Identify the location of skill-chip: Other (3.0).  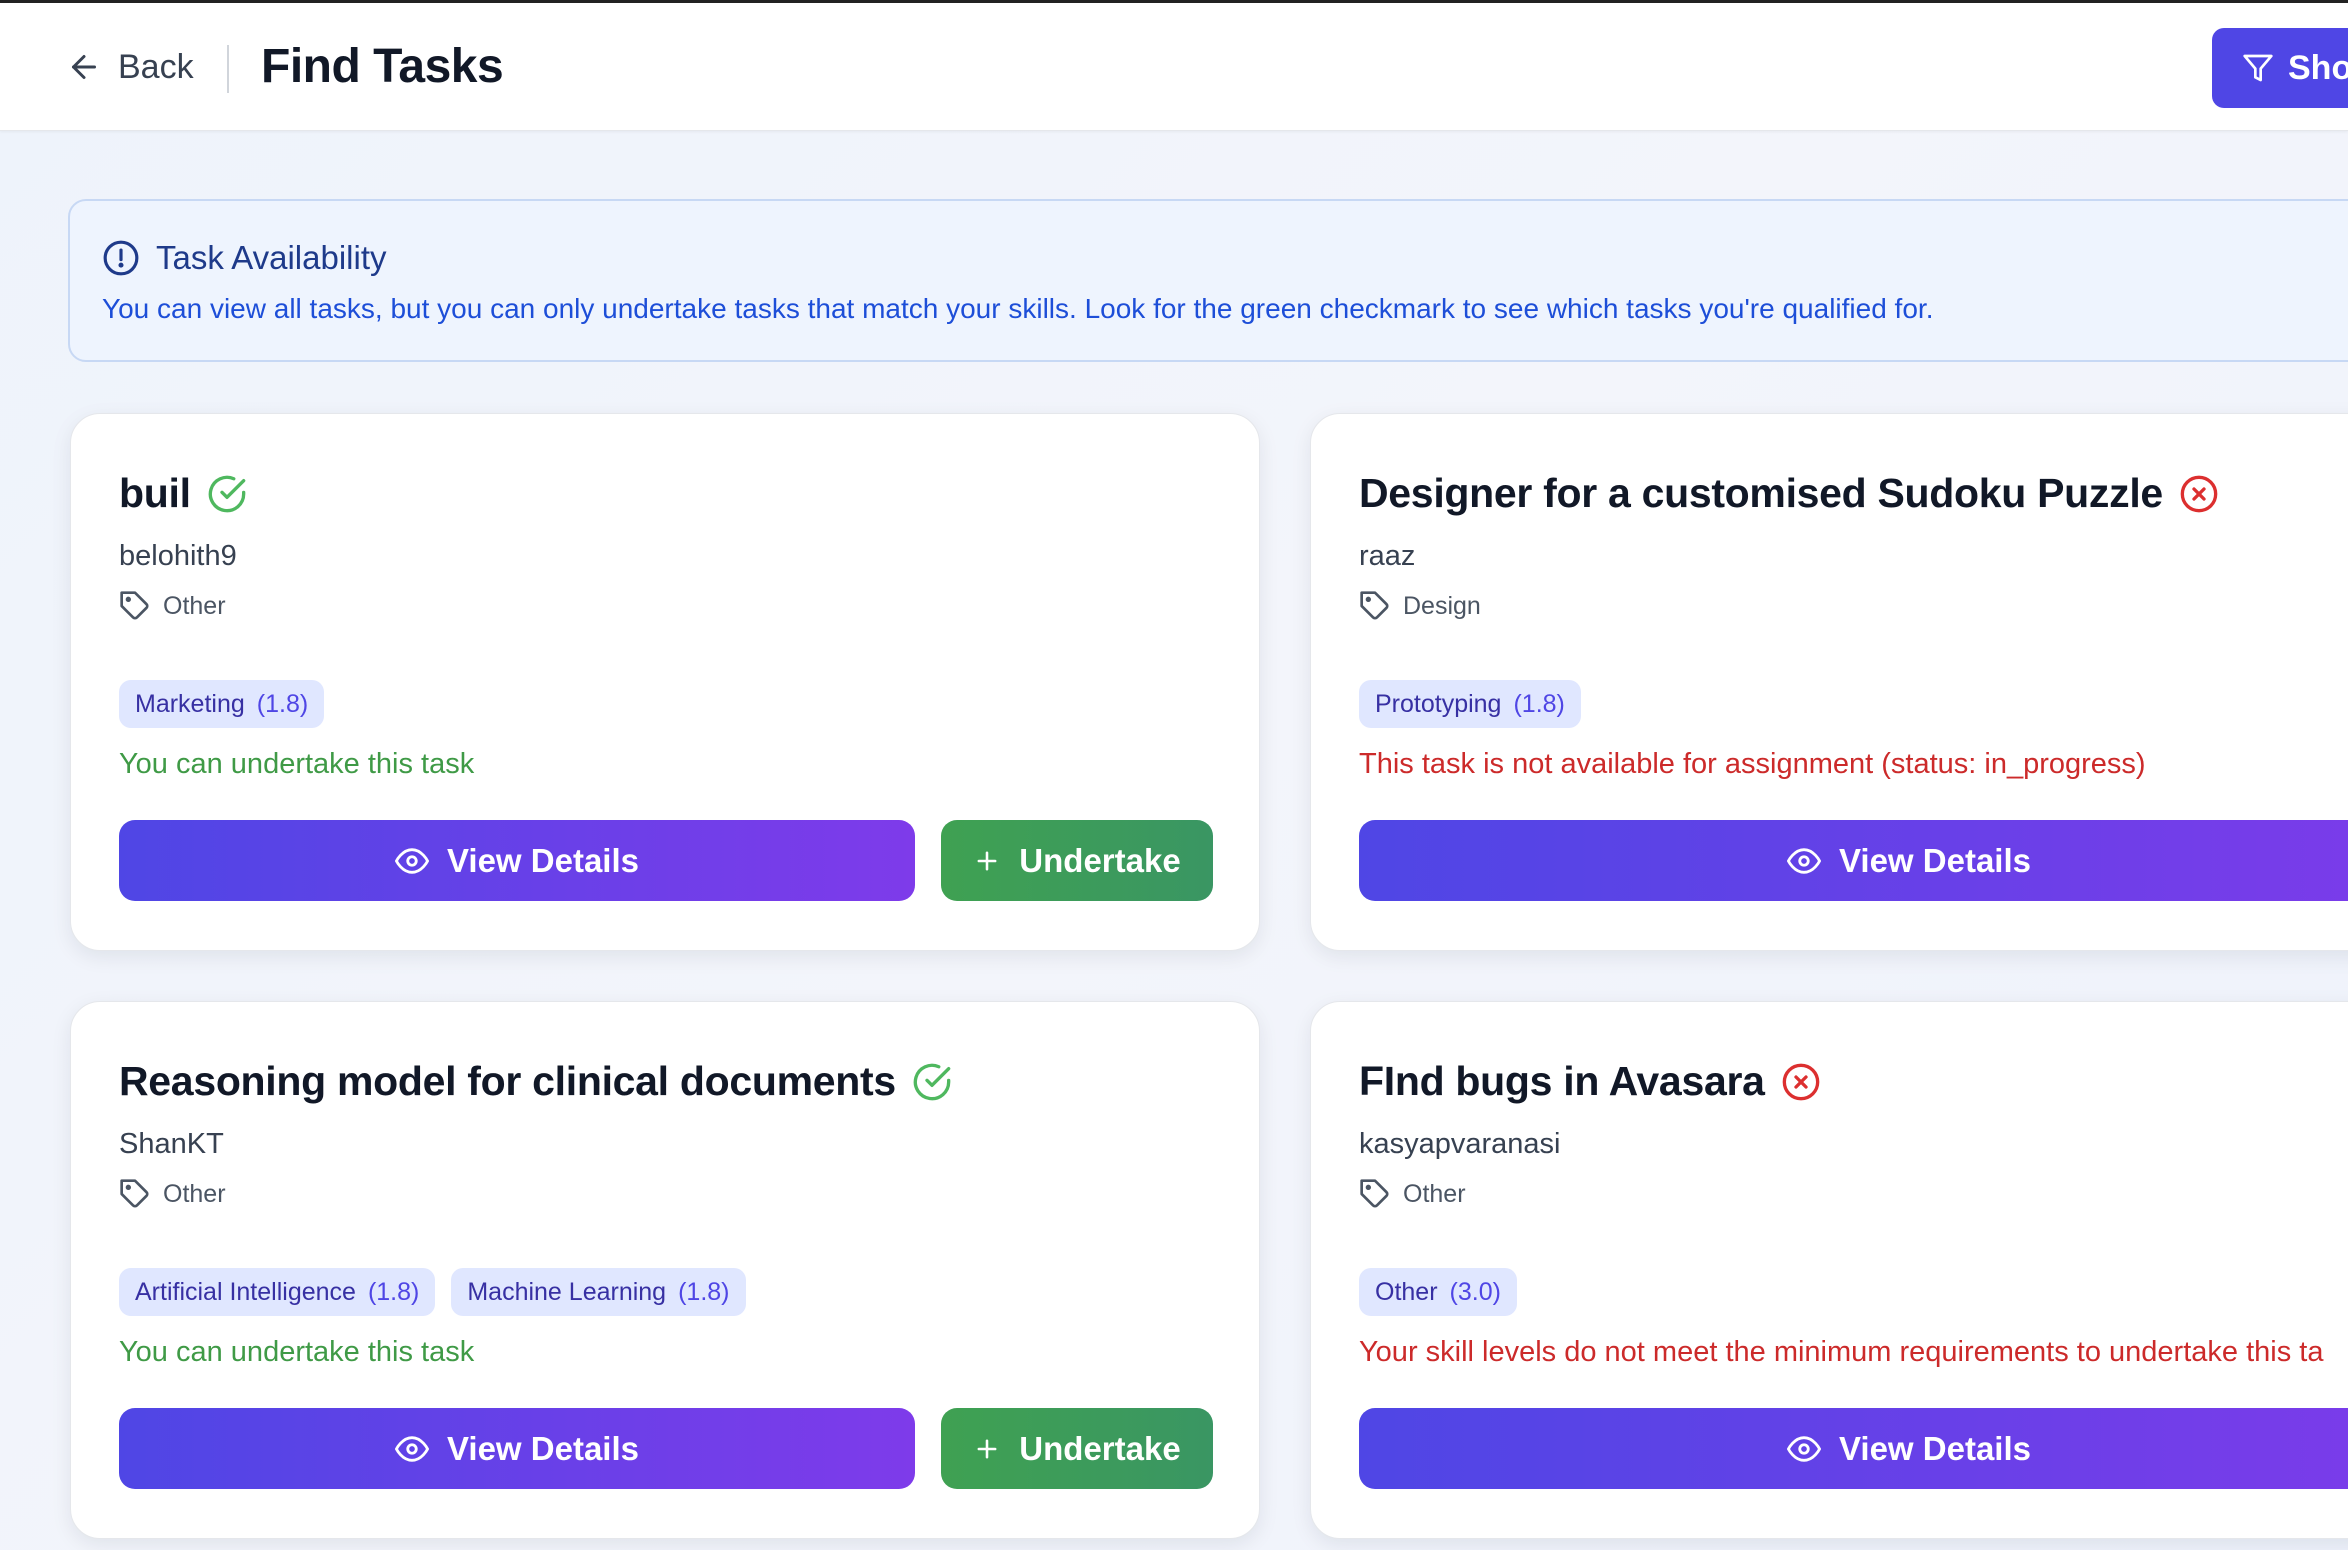
(1438, 1292).